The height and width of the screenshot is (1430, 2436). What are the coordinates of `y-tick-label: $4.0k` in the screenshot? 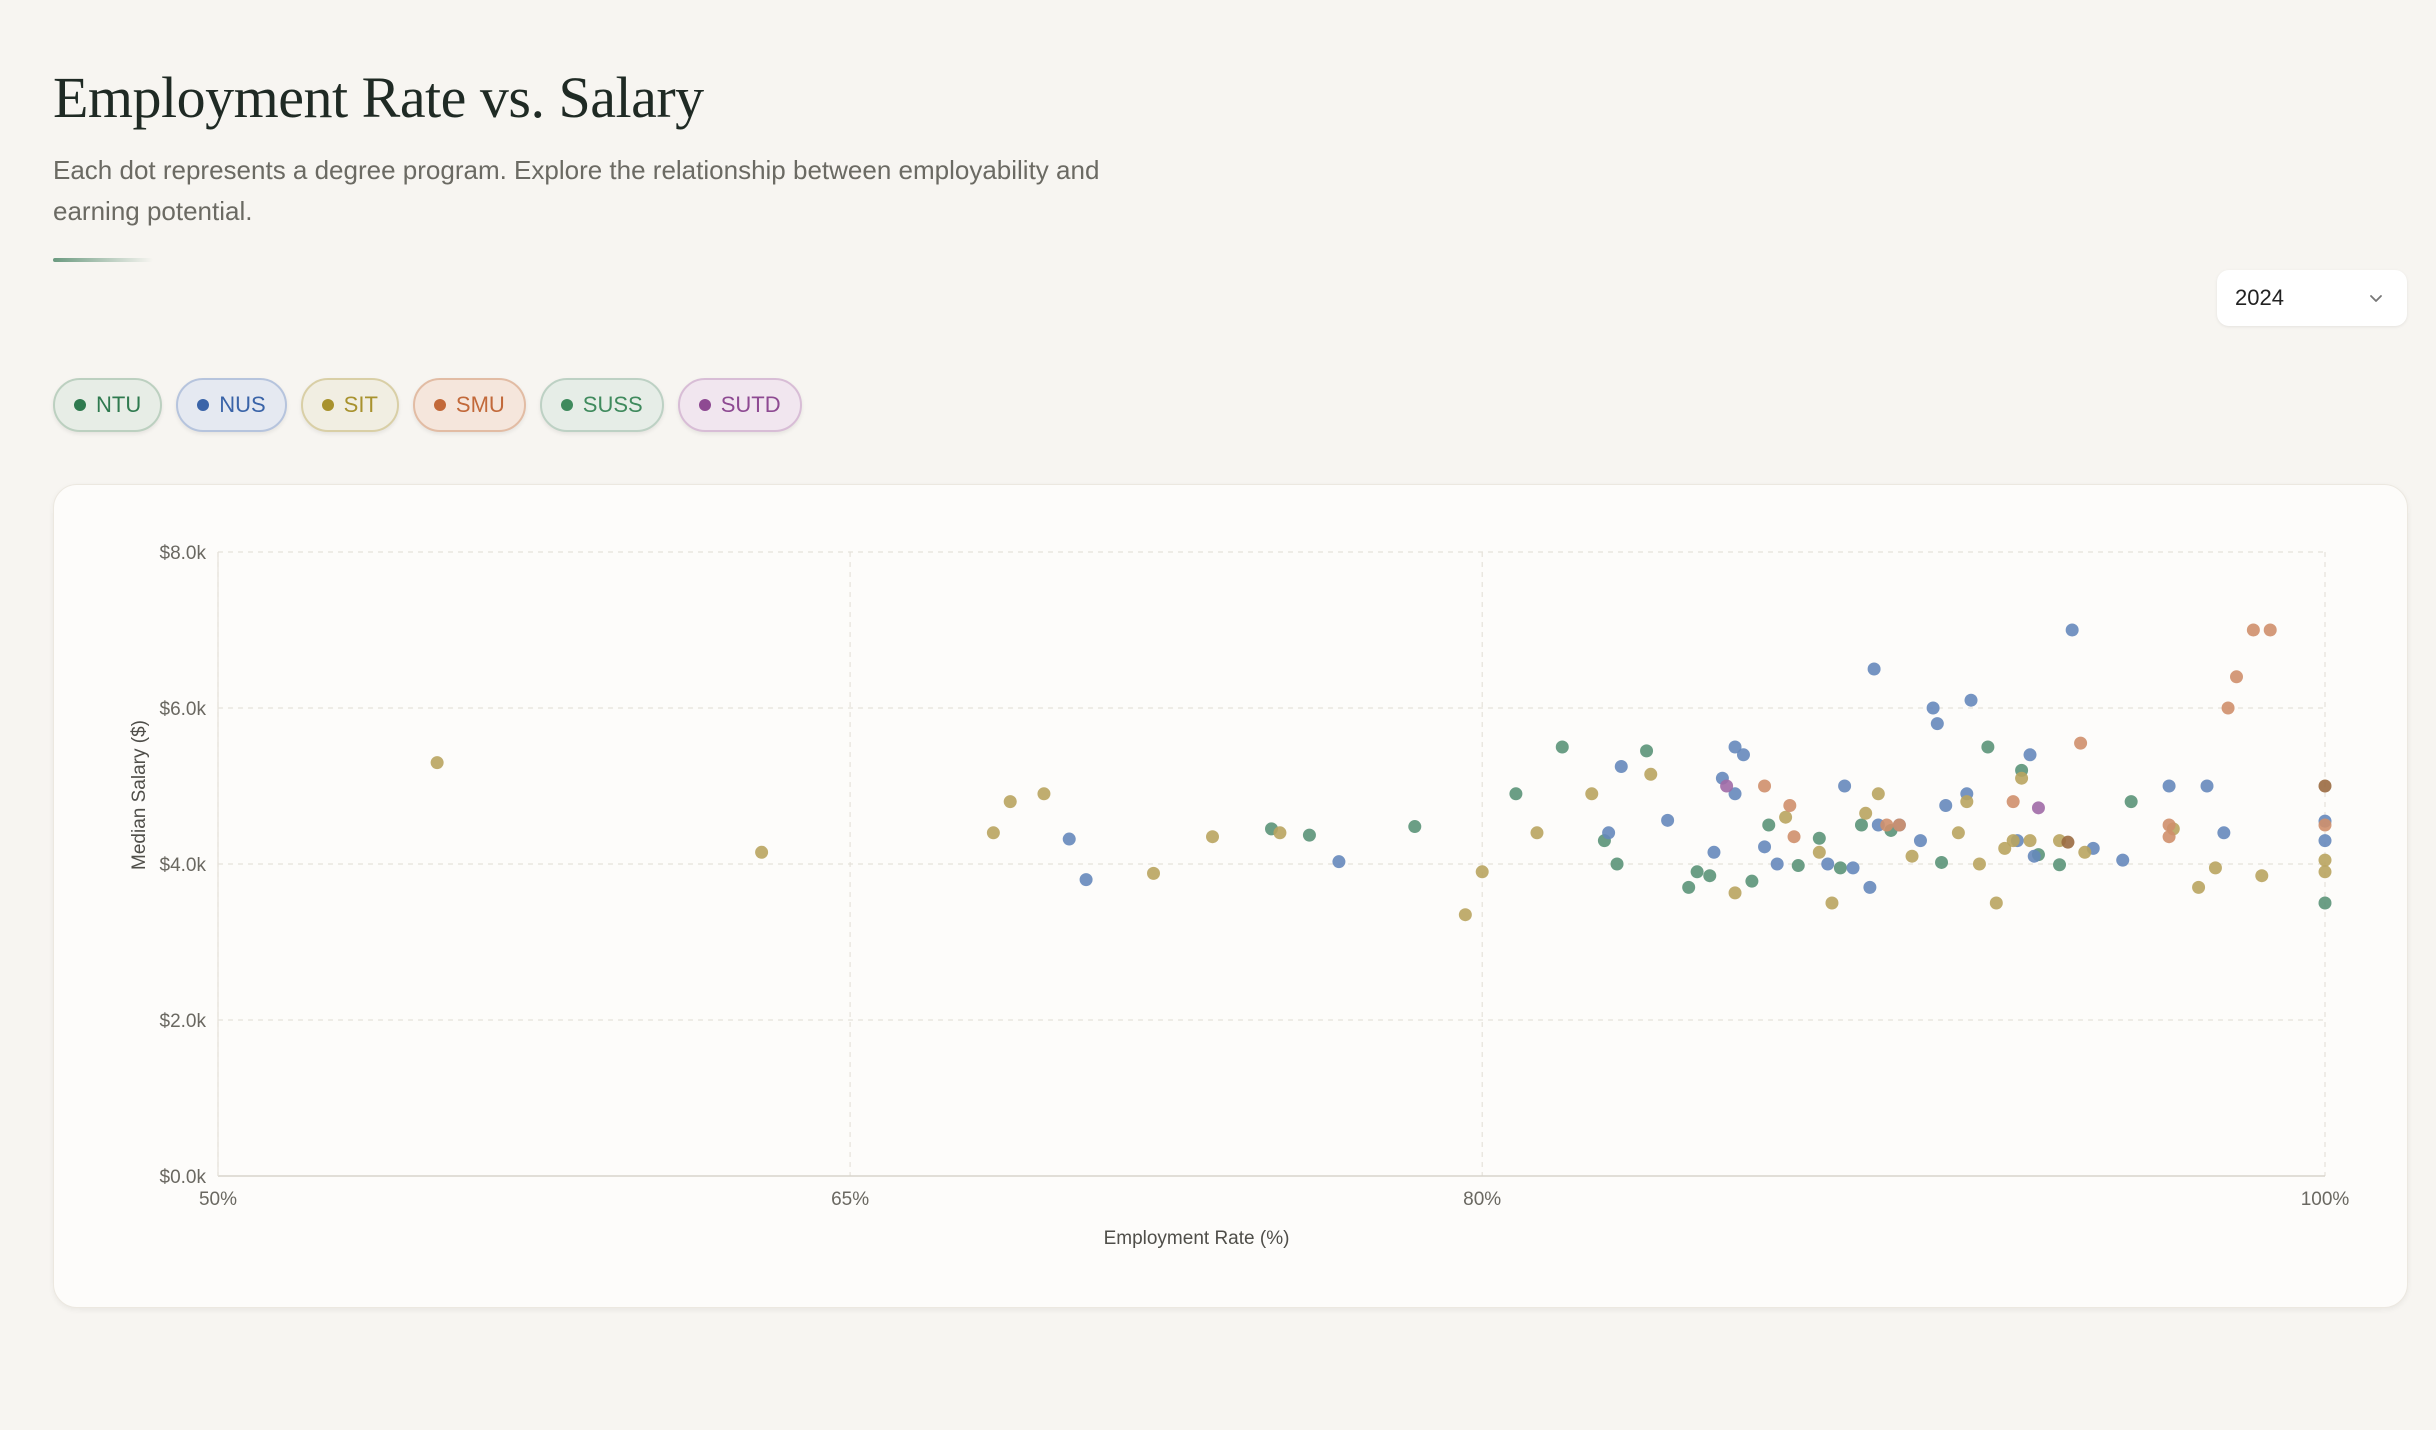 It's located at (183, 865).